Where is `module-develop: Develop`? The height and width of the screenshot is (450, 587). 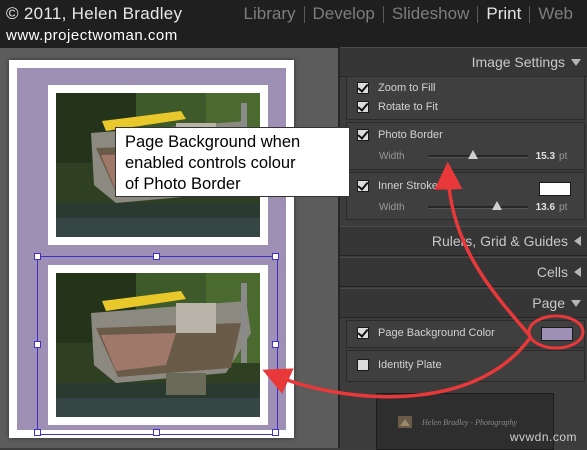
module-develop: Develop is located at coordinates (344, 14).